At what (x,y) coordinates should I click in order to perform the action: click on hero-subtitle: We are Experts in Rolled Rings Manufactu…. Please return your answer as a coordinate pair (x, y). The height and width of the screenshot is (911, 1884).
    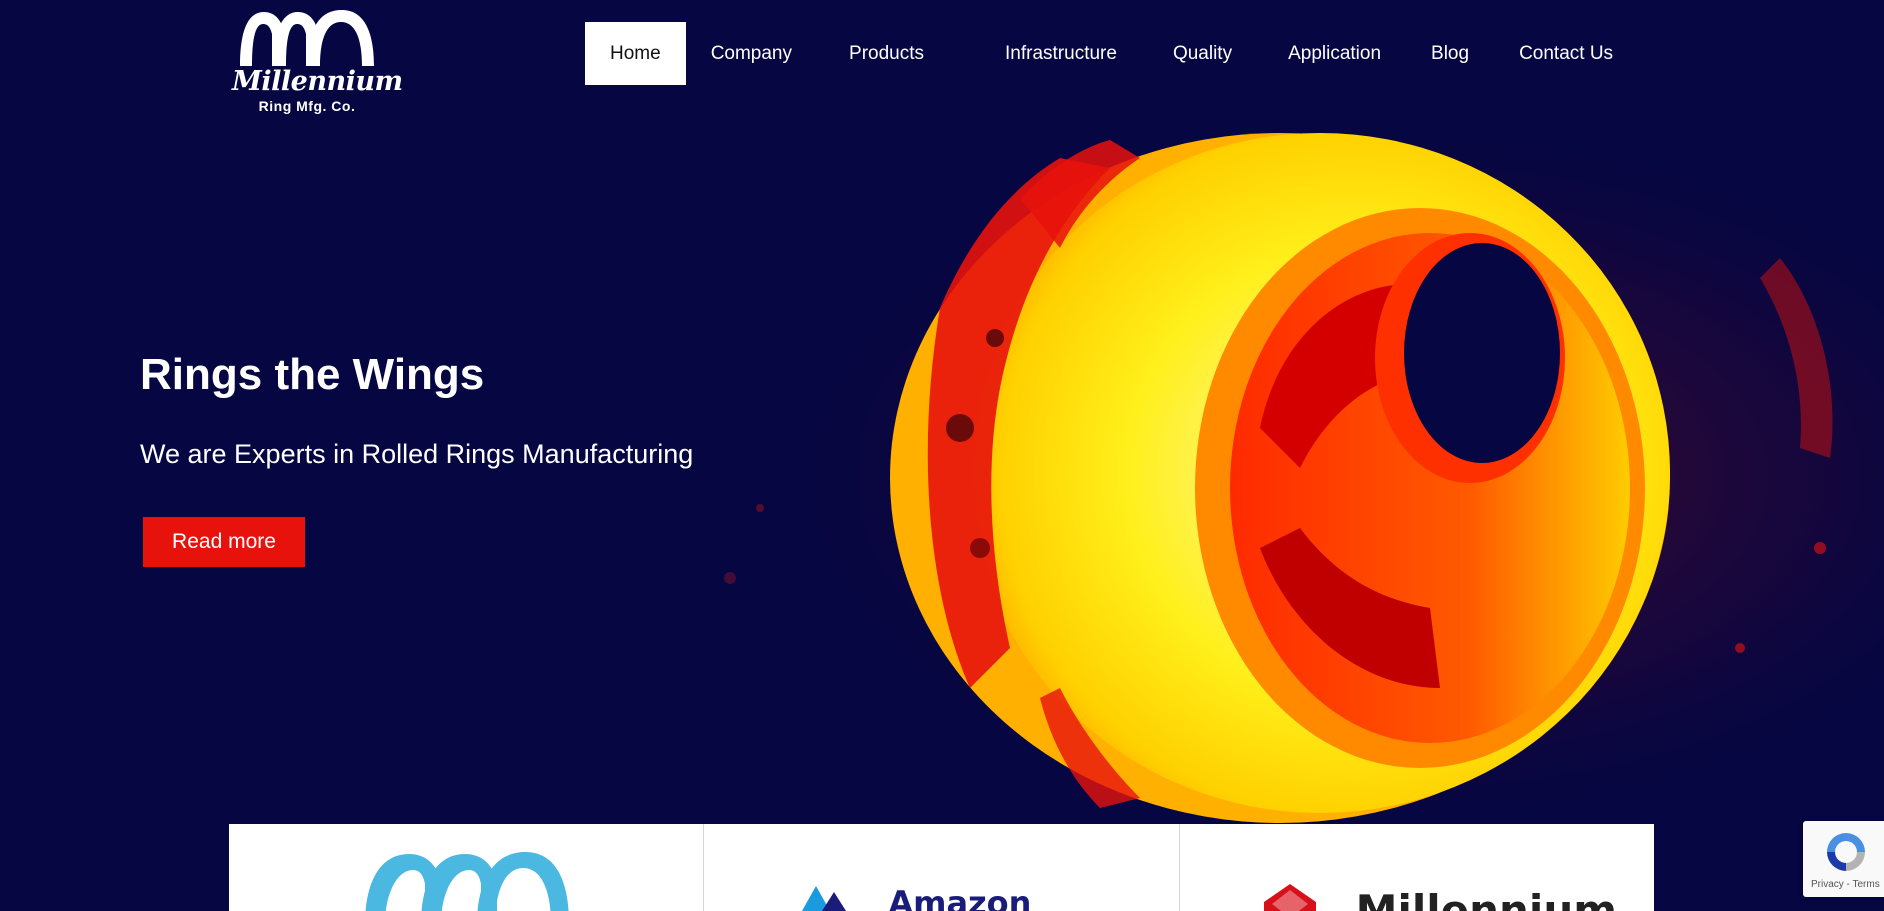
    Looking at the image, I should click on (417, 454).